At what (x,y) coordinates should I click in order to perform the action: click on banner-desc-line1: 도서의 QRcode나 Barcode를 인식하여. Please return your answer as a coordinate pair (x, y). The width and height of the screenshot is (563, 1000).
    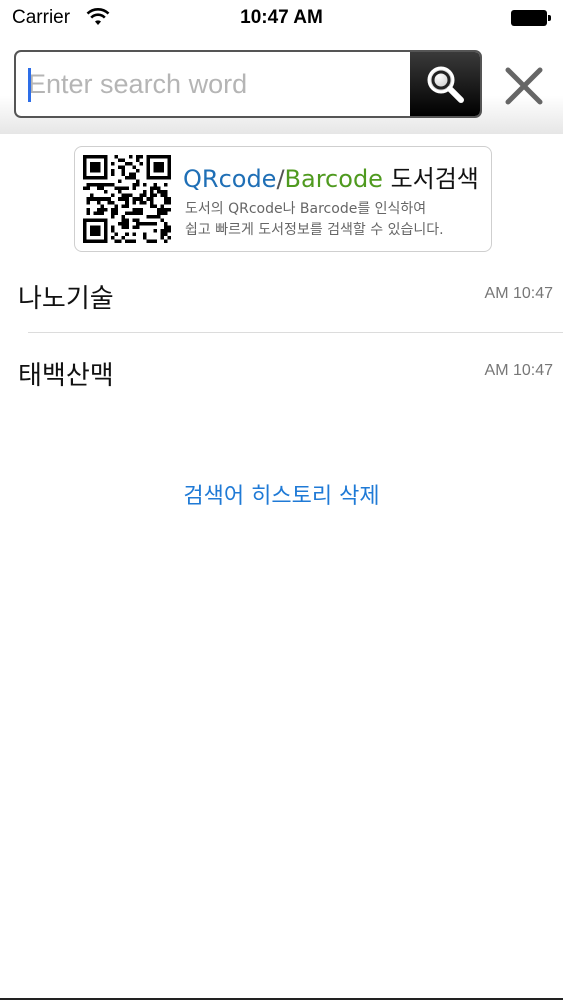
    Looking at the image, I should click on (306, 209).